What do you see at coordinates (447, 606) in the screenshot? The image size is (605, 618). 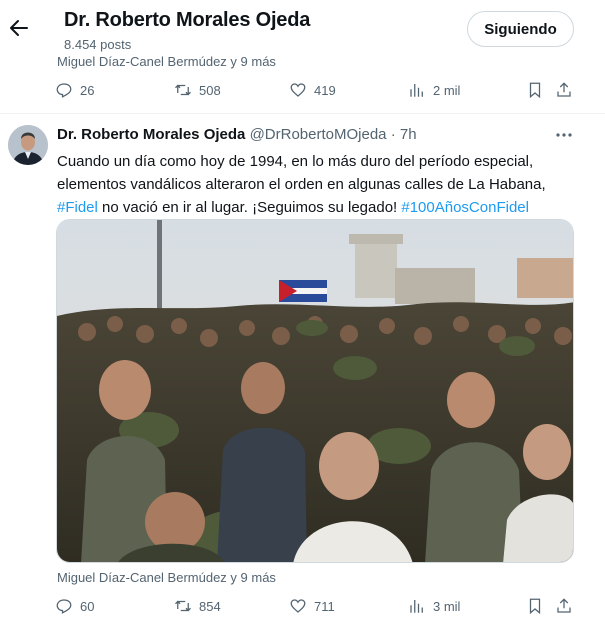 I see `views-count: 3 mil` at bounding box center [447, 606].